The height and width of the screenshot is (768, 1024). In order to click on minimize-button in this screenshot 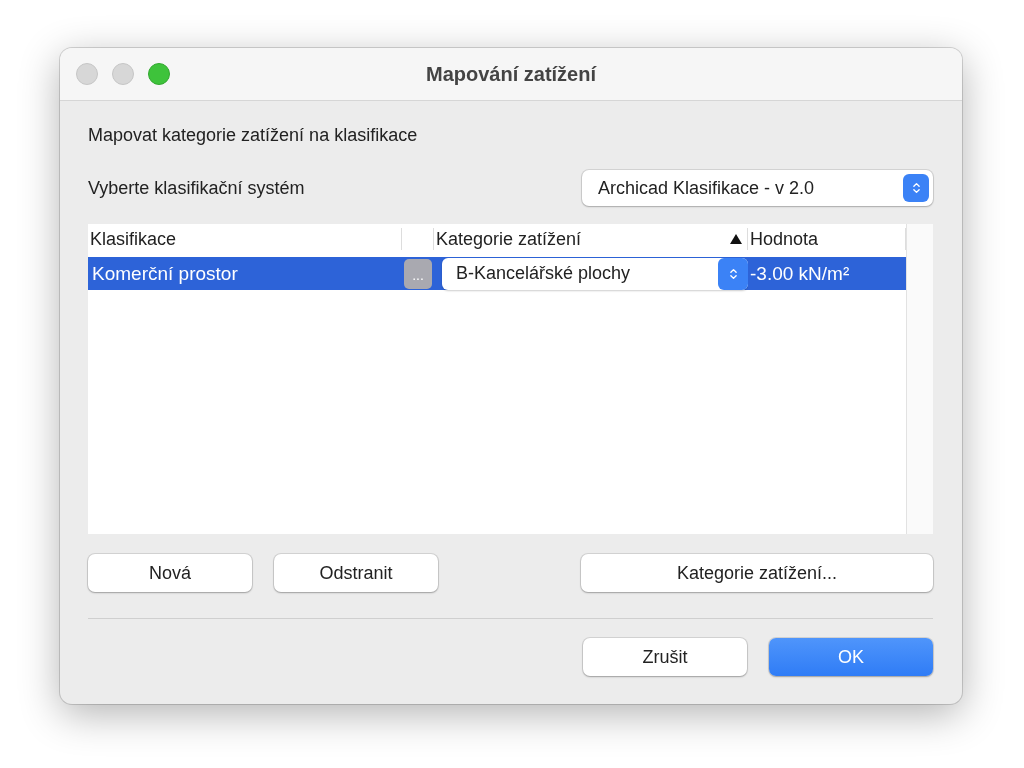, I will do `click(123, 74)`.